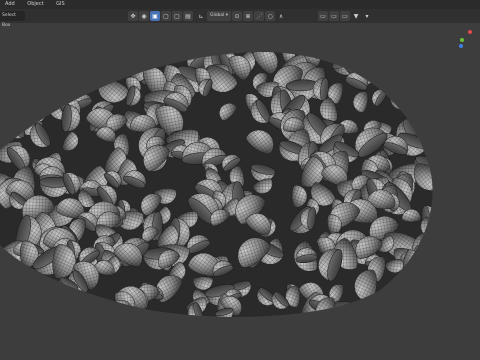  Describe the element at coordinates (356, 16) in the screenshot. I see `filter-icon: ▼` at that location.